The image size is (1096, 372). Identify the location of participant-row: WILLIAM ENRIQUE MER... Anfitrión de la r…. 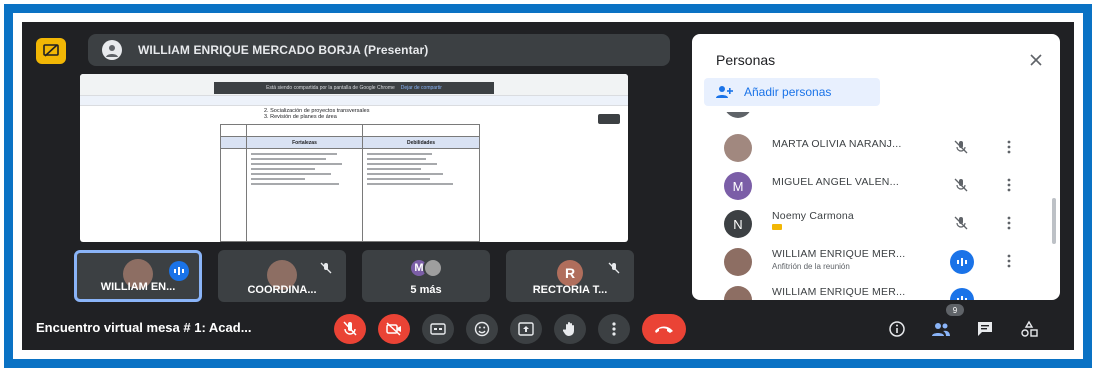
(870, 262).